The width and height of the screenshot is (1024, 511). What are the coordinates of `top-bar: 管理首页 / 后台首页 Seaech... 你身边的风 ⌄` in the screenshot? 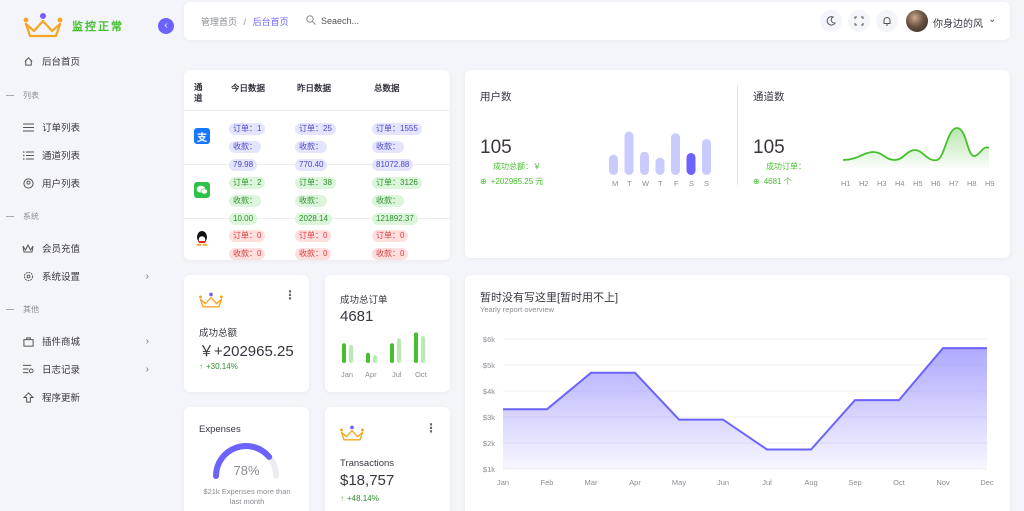 It's located at (597, 21).